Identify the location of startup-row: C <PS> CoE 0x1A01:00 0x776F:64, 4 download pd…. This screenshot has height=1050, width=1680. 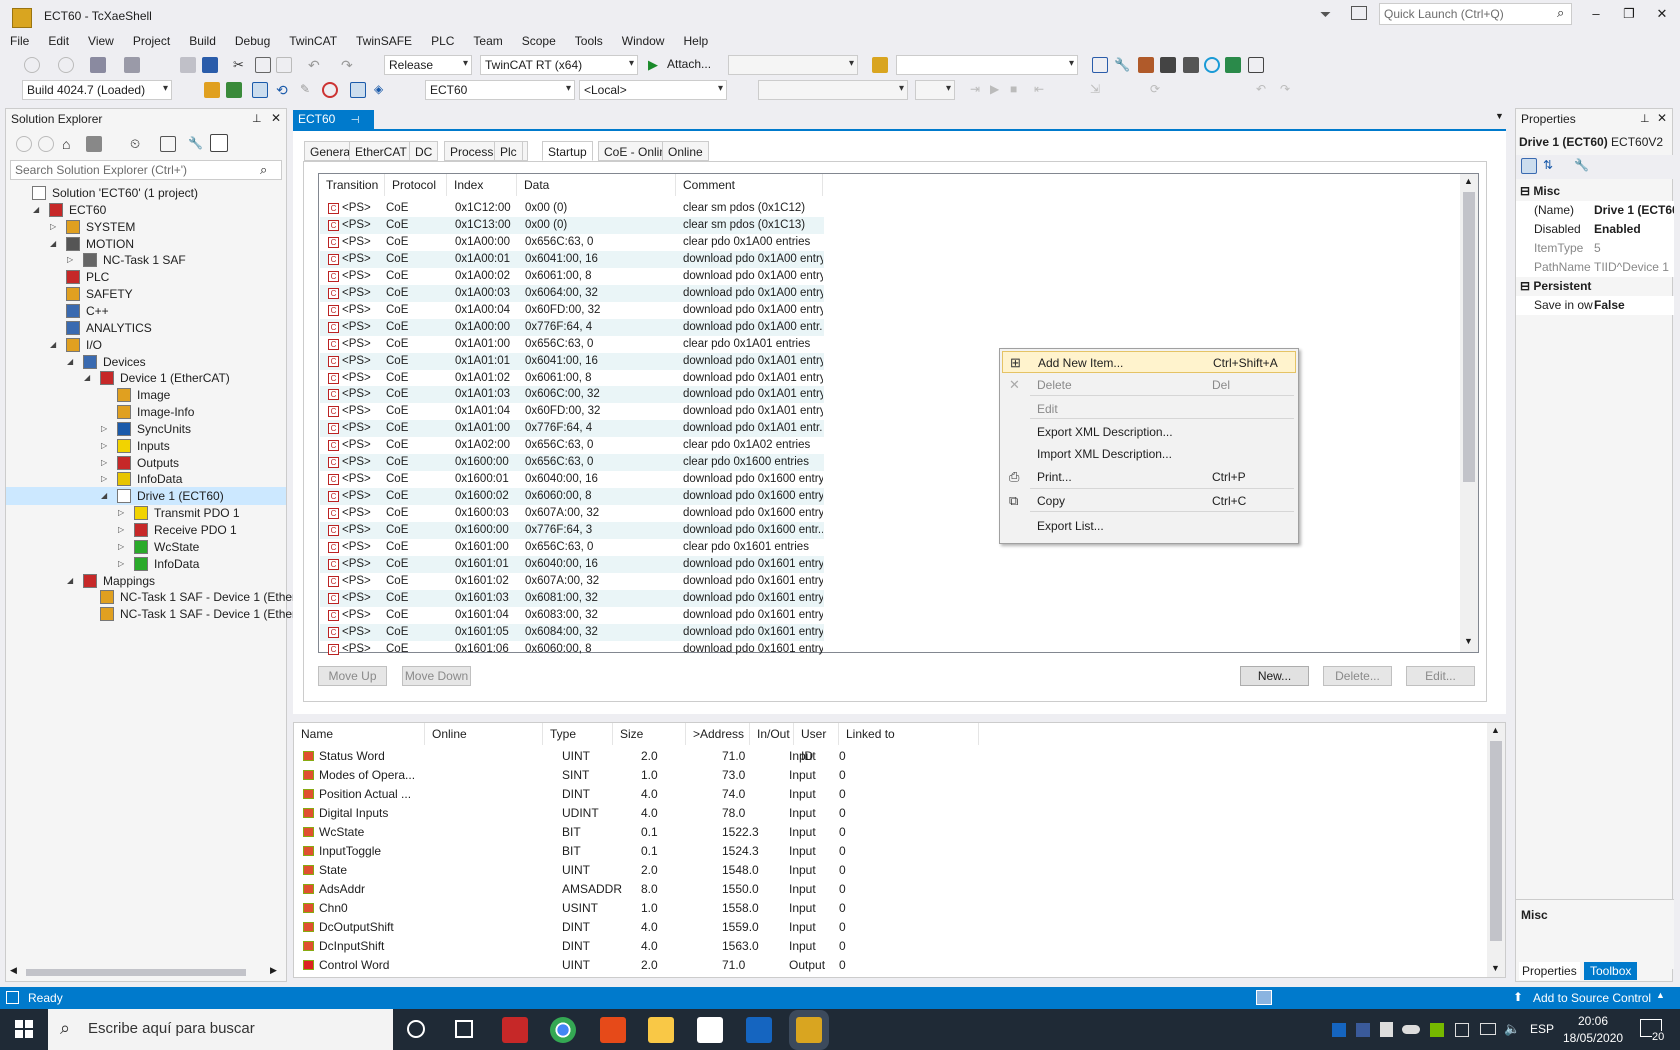
(572, 429).